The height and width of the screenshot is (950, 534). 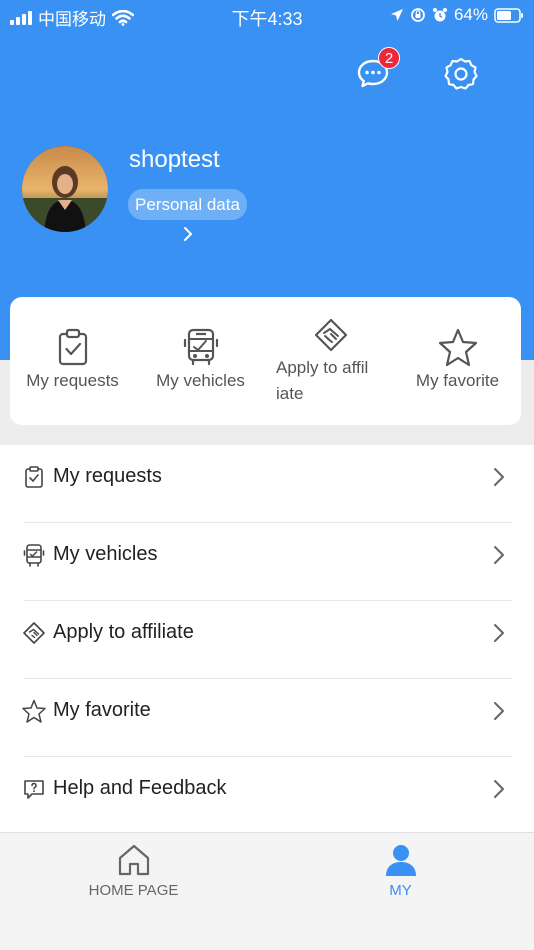 I want to click on battery-percent: 64%, so click(x=470, y=14).